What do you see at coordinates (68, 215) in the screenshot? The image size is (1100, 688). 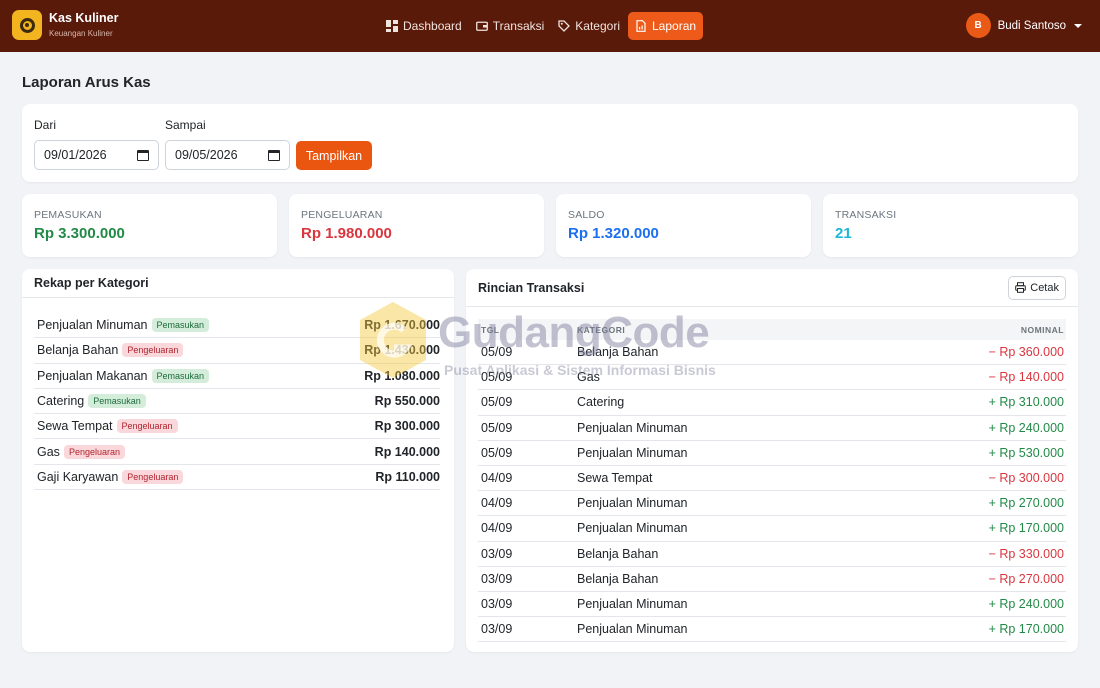 I see `stat-label: PEMASUKAN` at bounding box center [68, 215].